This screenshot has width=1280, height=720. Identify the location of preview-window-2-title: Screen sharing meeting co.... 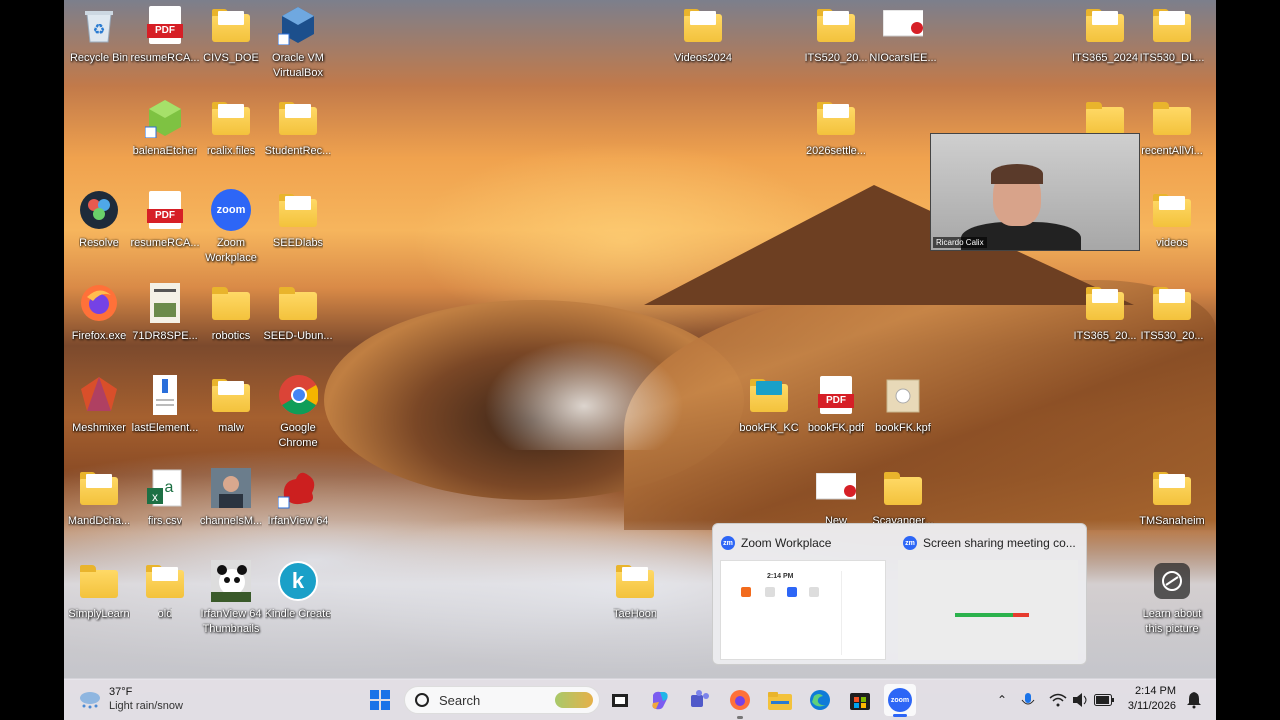
(999, 543).